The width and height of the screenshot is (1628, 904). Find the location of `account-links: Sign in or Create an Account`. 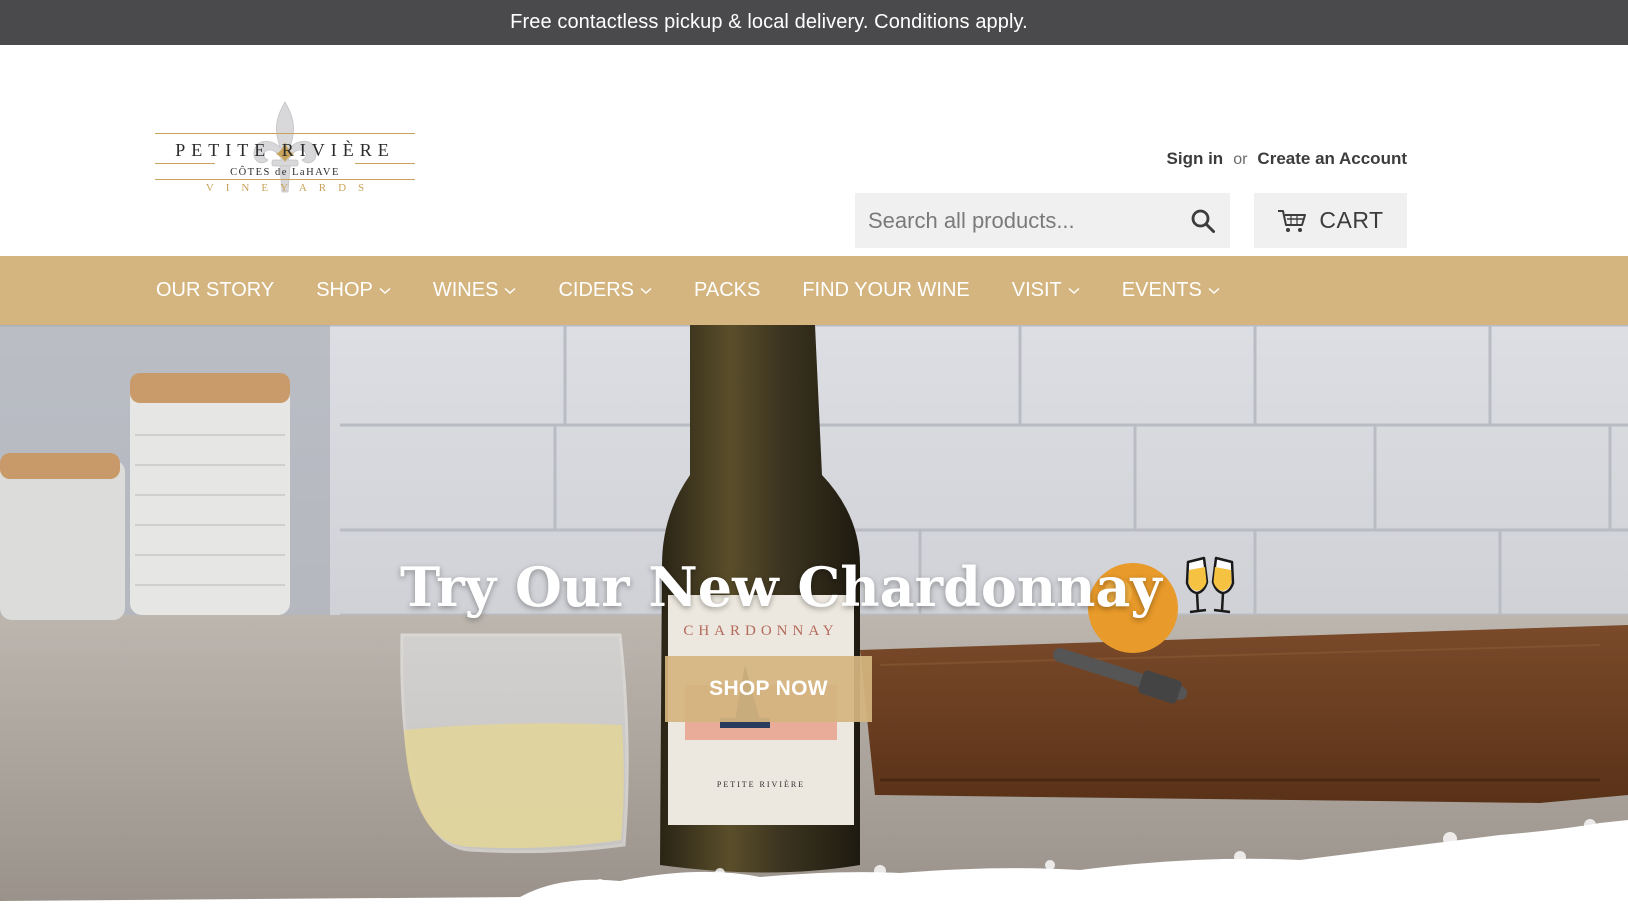

account-links: Sign in or Create an Account is located at coordinates (1287, 159).